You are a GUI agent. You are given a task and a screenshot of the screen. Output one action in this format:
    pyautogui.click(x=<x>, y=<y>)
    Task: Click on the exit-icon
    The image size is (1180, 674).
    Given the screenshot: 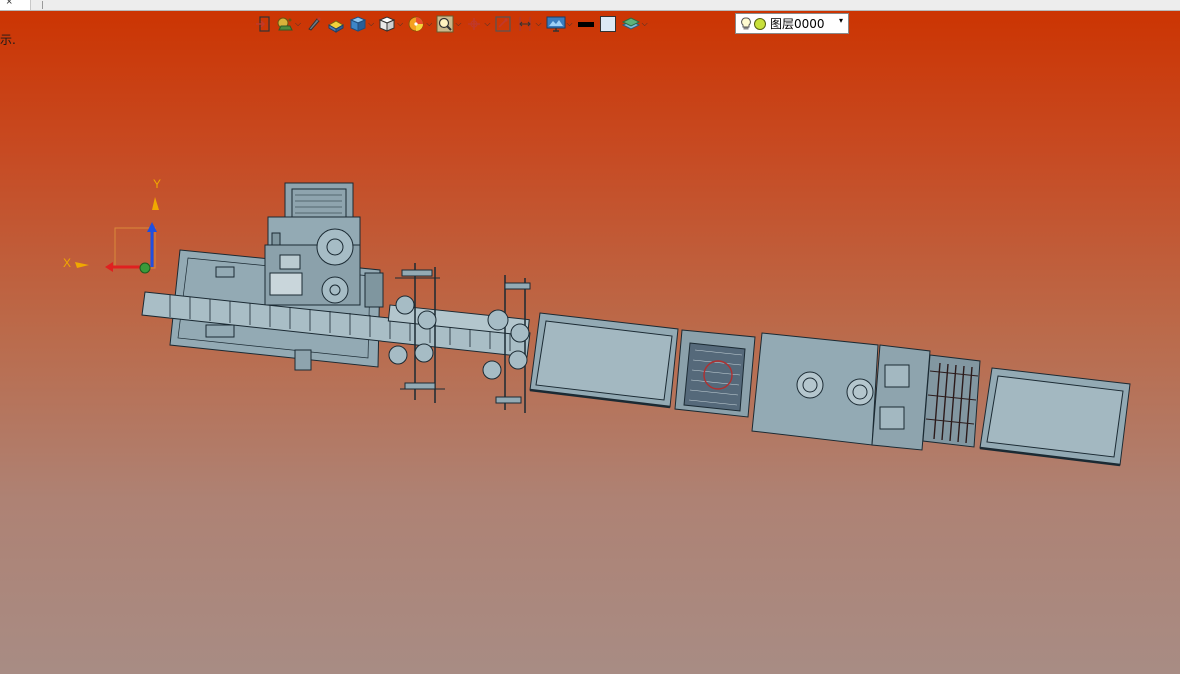 What is the action you would take?
    pyautogui.click(x=263, y=24)
    